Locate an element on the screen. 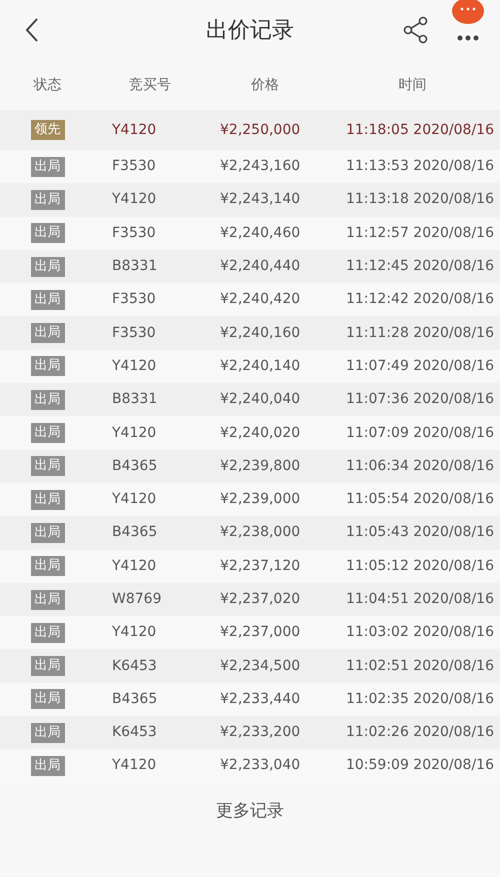 The height and width of the screenshot is (877, 500). bid-price: ¥2,234,500 is located at coordinates (260, 666).